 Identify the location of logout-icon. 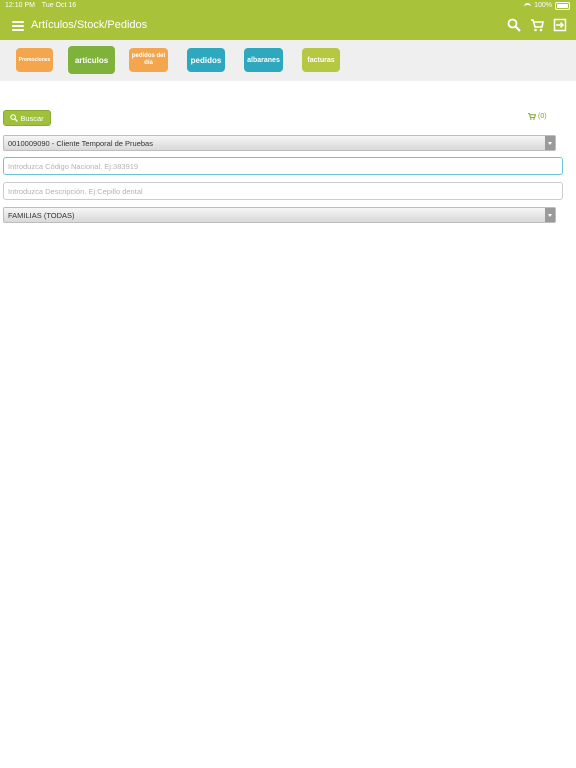
(560, 25).